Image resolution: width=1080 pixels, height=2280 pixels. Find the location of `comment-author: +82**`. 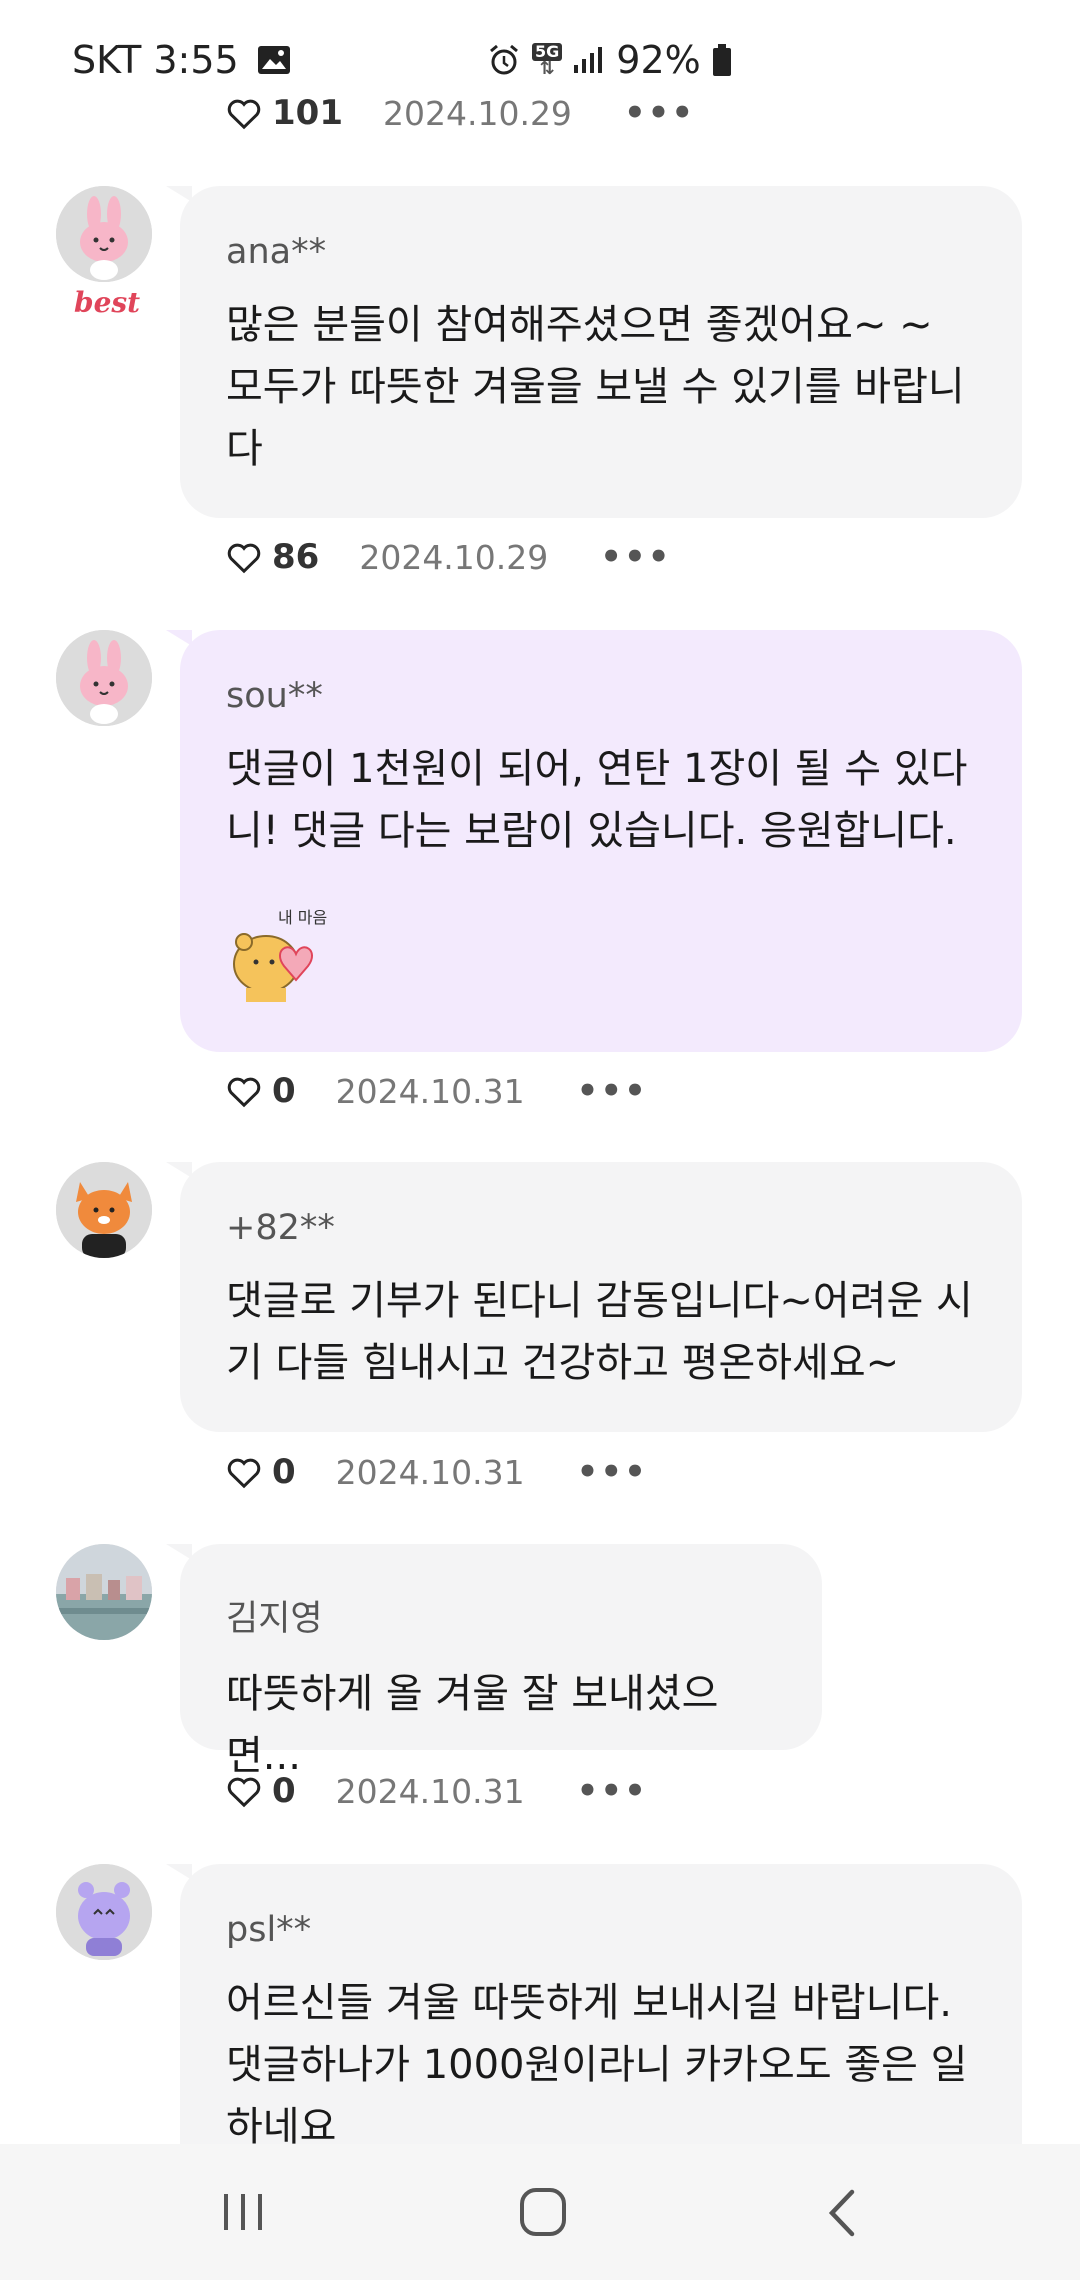

comment-author: +82** is located at coordinates (601, 1228).